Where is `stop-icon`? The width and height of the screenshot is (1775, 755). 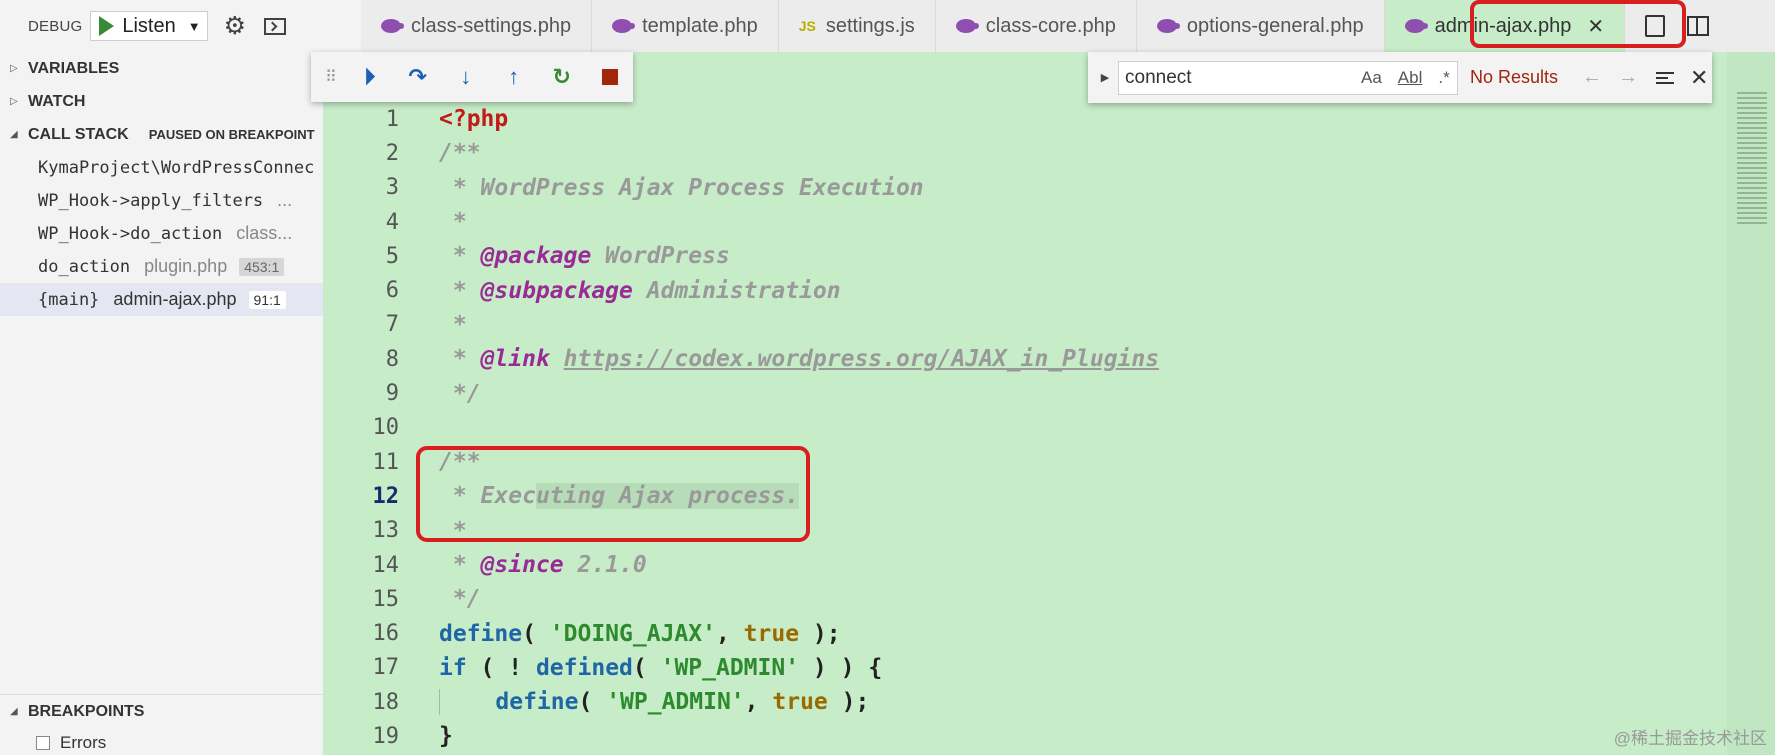
stop-icon is located at coordinates (609, 77).